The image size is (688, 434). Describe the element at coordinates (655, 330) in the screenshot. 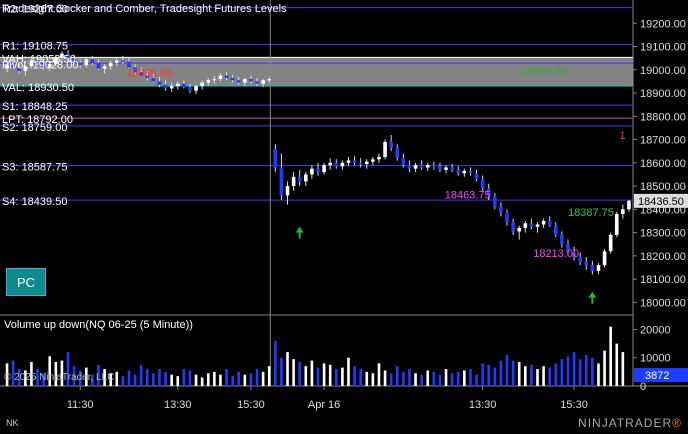

I see `volume-tick-label: 20000` at that location.